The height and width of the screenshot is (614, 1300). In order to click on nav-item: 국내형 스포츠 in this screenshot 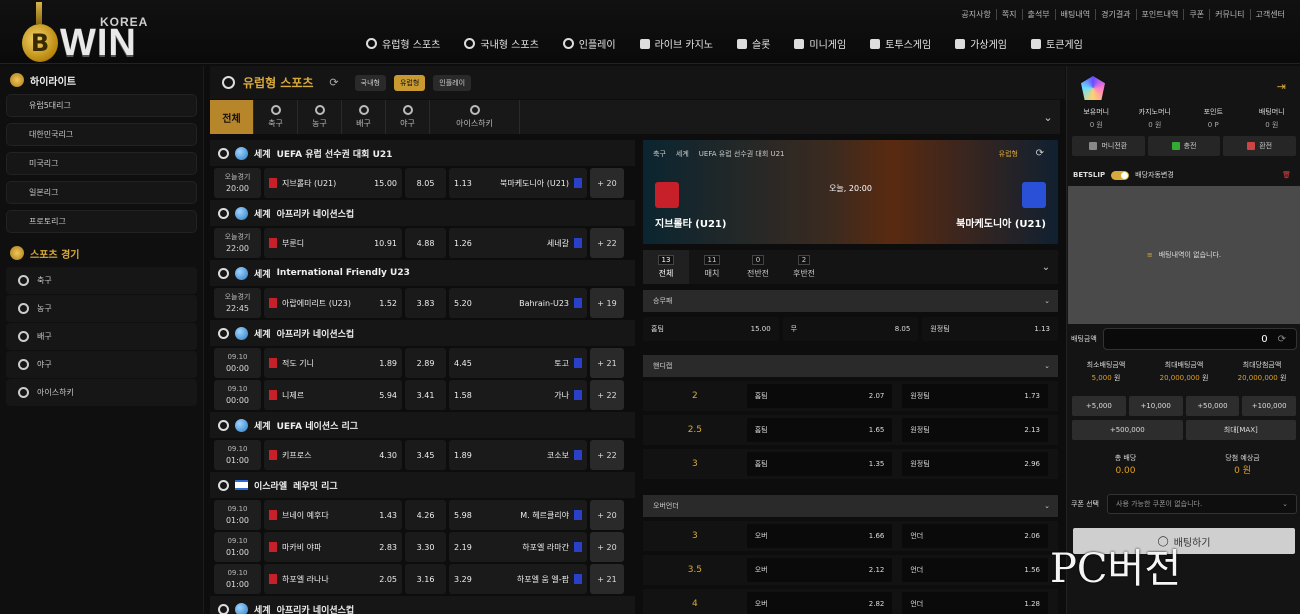, I will do `click(501, 43)`.